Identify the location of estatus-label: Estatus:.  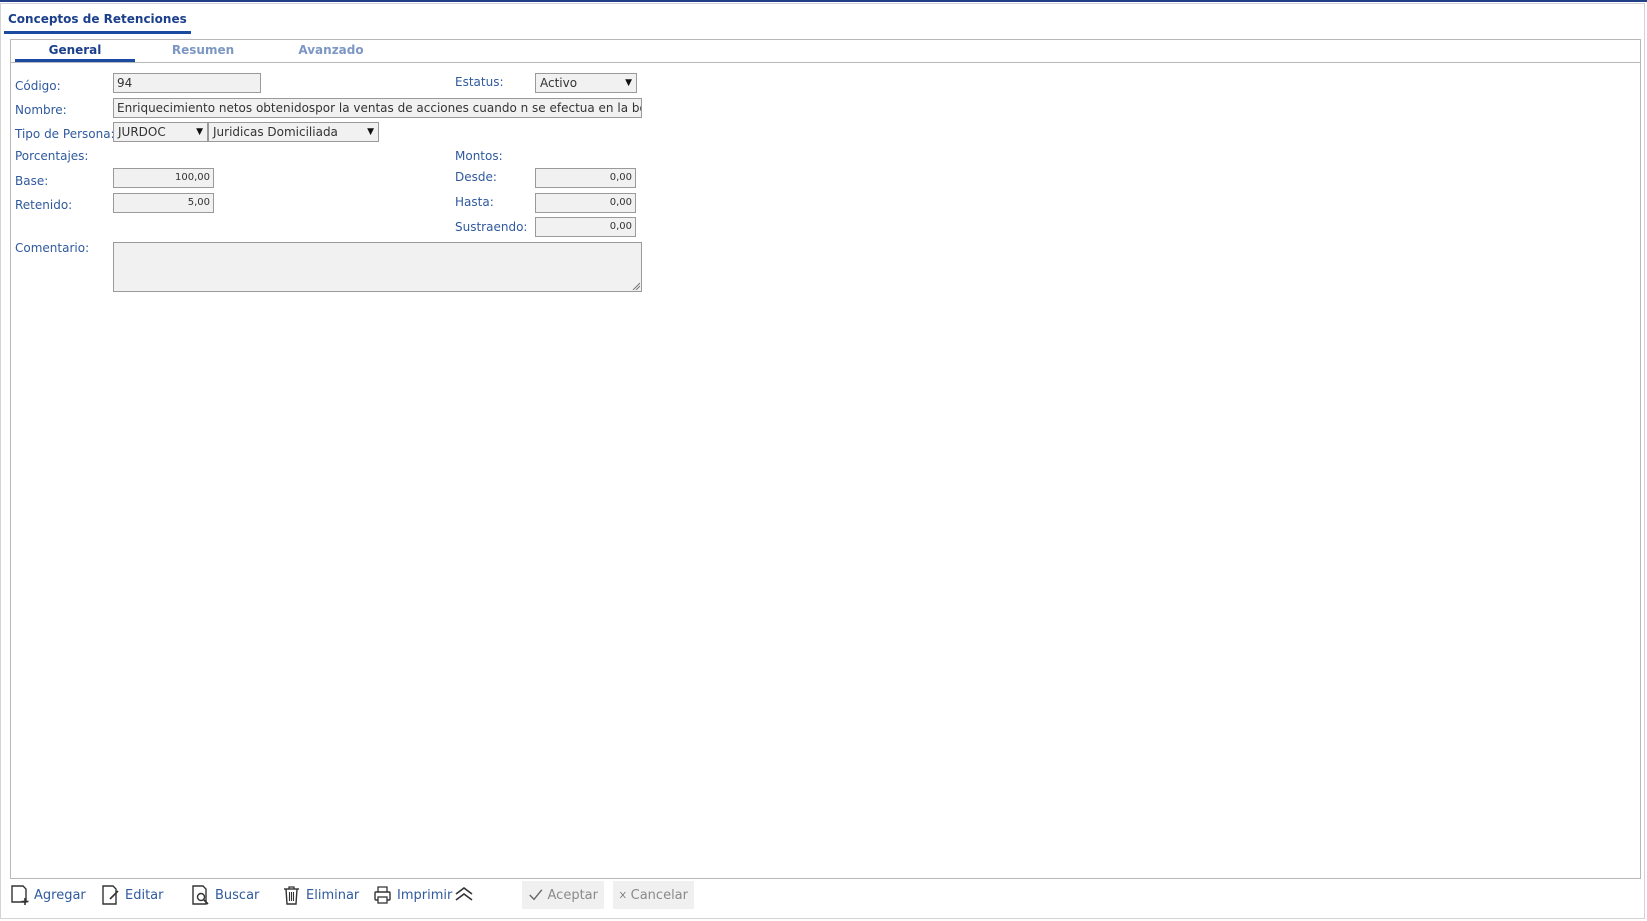
(479, 82).